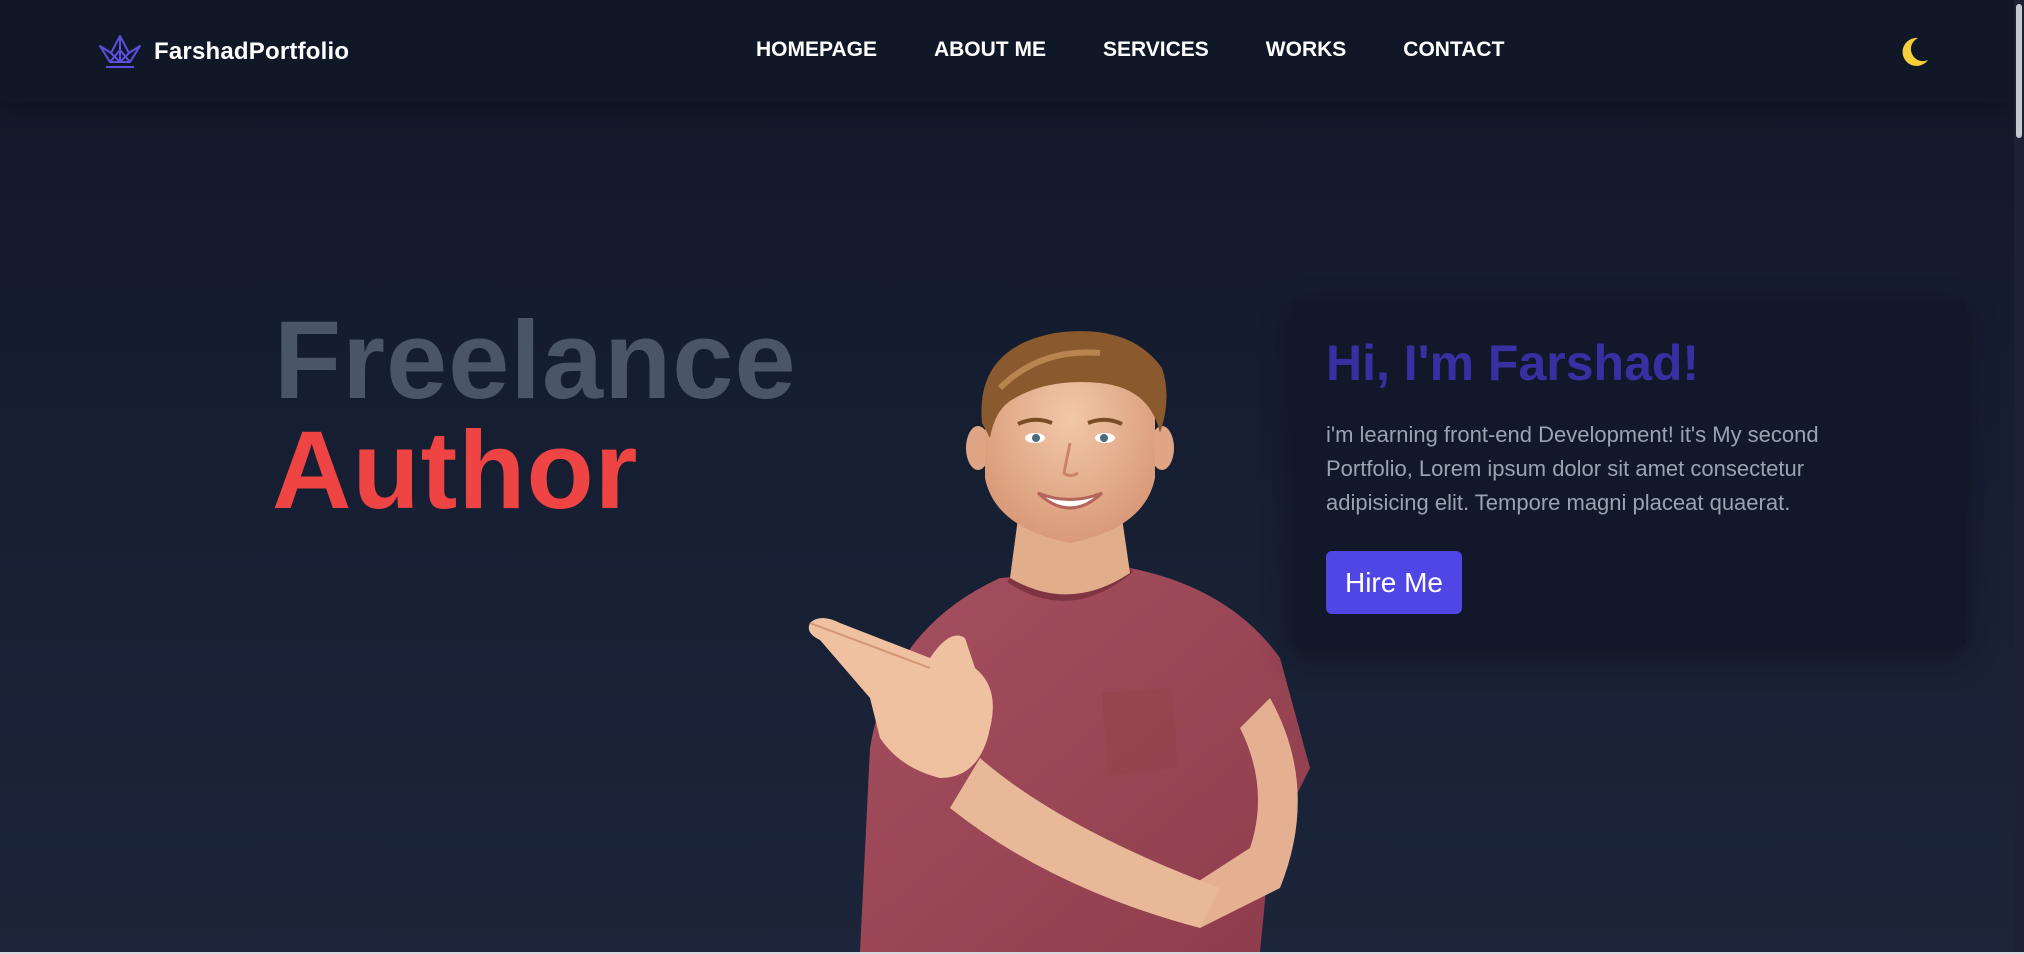 Image resolution: width=2024 pixels, height=954 pixels. What do you see at coordinates (120, 51) in the screenshot?
I see `crown-logo-icon` at bounding box center [120, 51].